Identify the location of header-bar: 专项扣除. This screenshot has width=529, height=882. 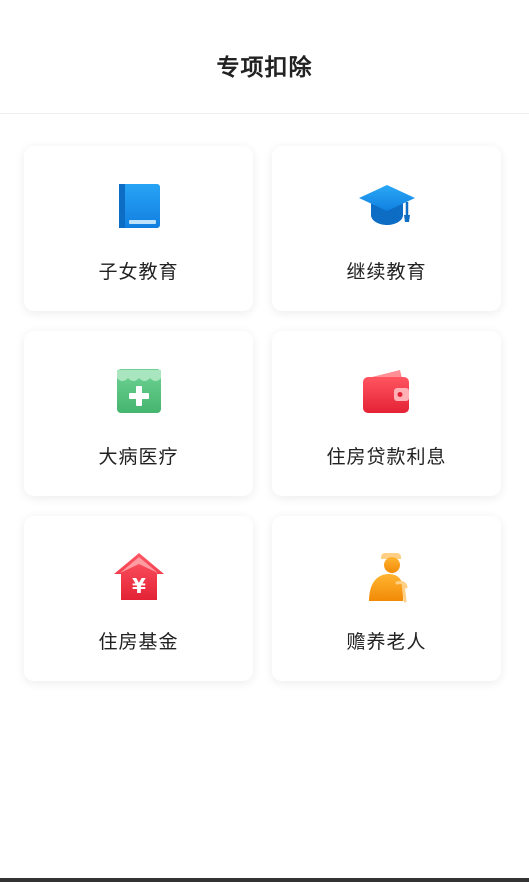
(264, 57).